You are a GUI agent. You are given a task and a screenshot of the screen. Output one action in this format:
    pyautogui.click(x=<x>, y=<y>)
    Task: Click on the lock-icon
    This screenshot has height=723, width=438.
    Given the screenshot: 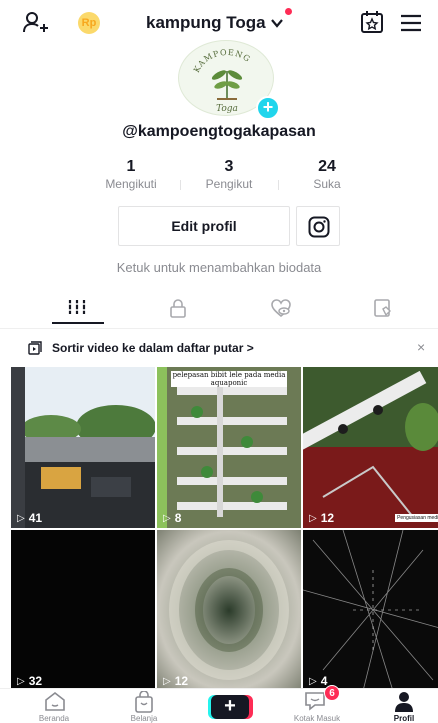 What is the action you would take?
    pyautogui.click(x=178, y=308)
    